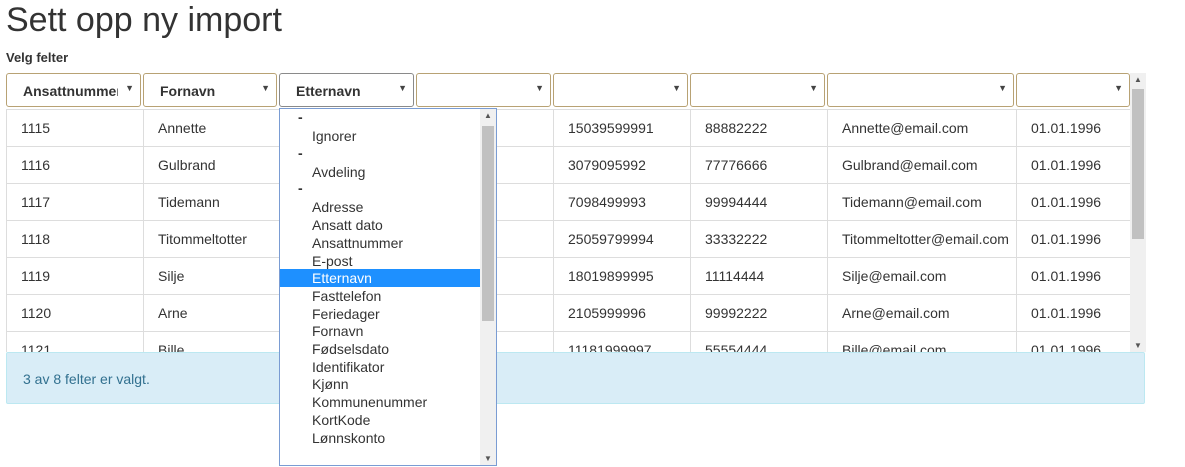 This screenshot has width=1185, height=467. What do you see at coordinates (483, 90) in the screenshot?
I see `column-select-4: ▼` at bounding box center [483, 90].